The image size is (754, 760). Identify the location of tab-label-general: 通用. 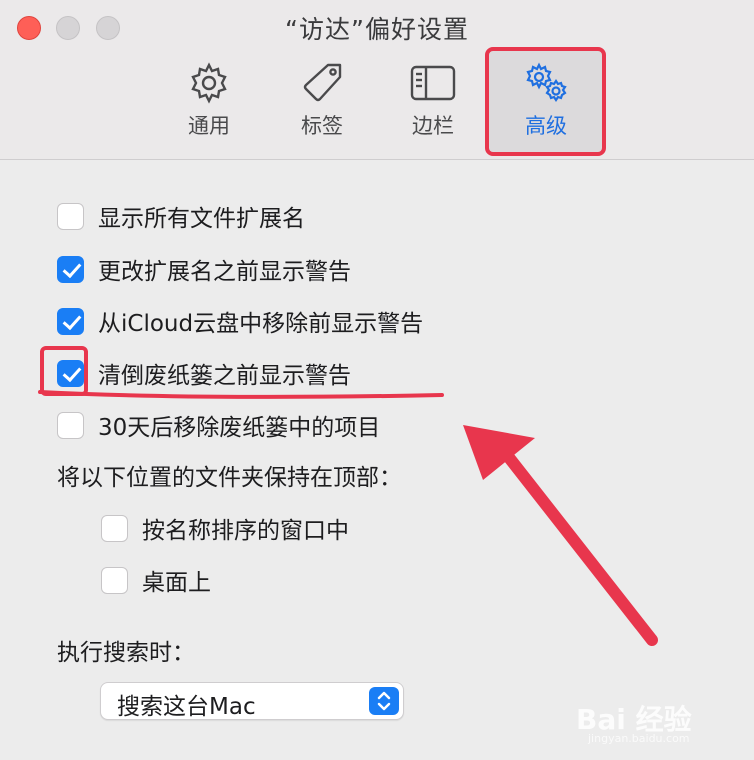
(209, 126).